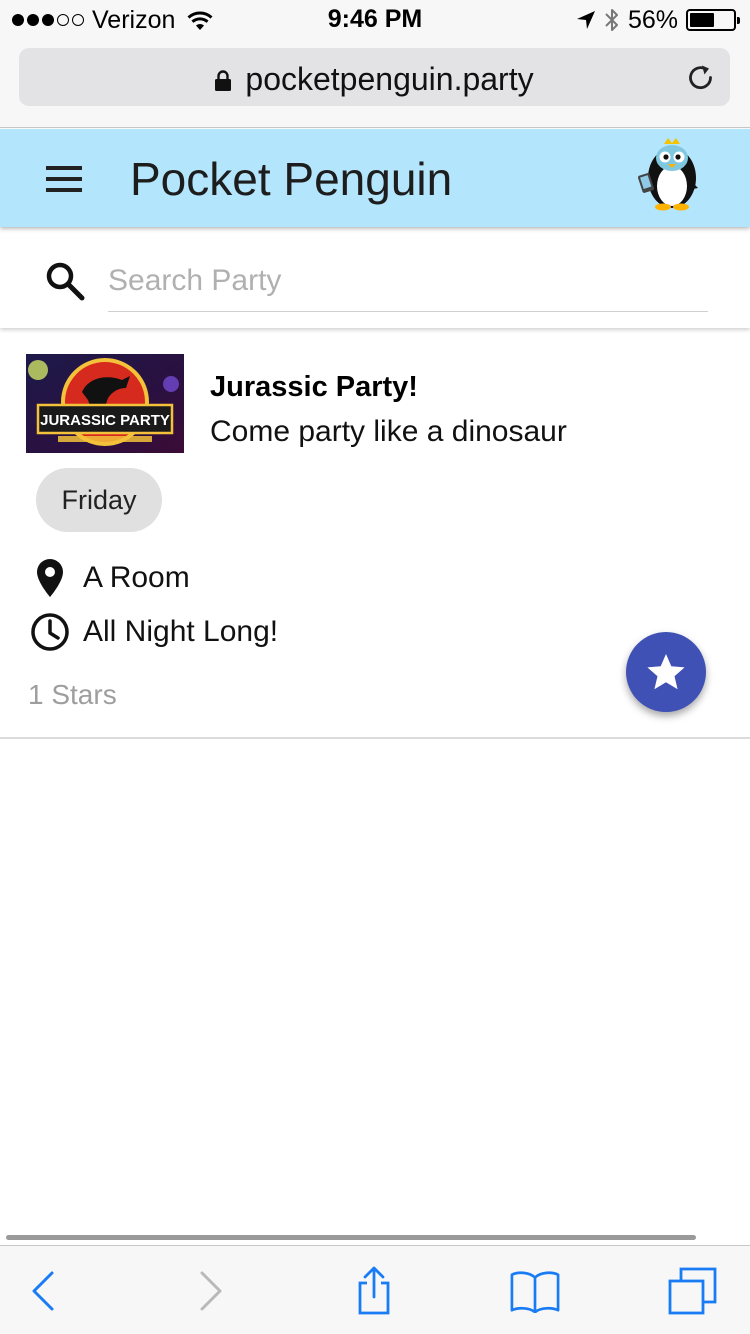 The height and width of the screenshot is (1334, 750). I want to click on status-bar: Verizon 9:46 PM 56%, so click(375, 20).